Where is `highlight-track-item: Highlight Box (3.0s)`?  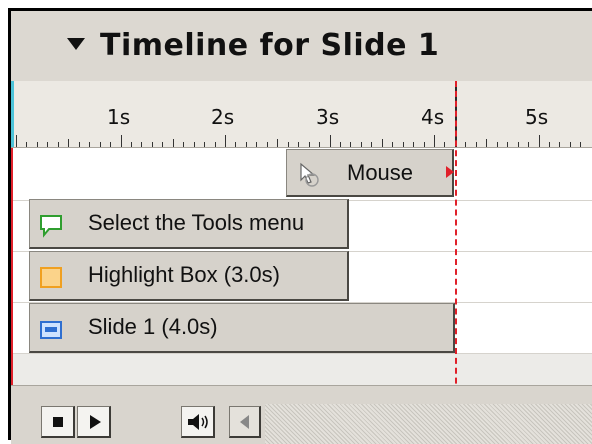
highlight-track-item: Highlight Box (3.0s) is located at coordinates (189, 276).